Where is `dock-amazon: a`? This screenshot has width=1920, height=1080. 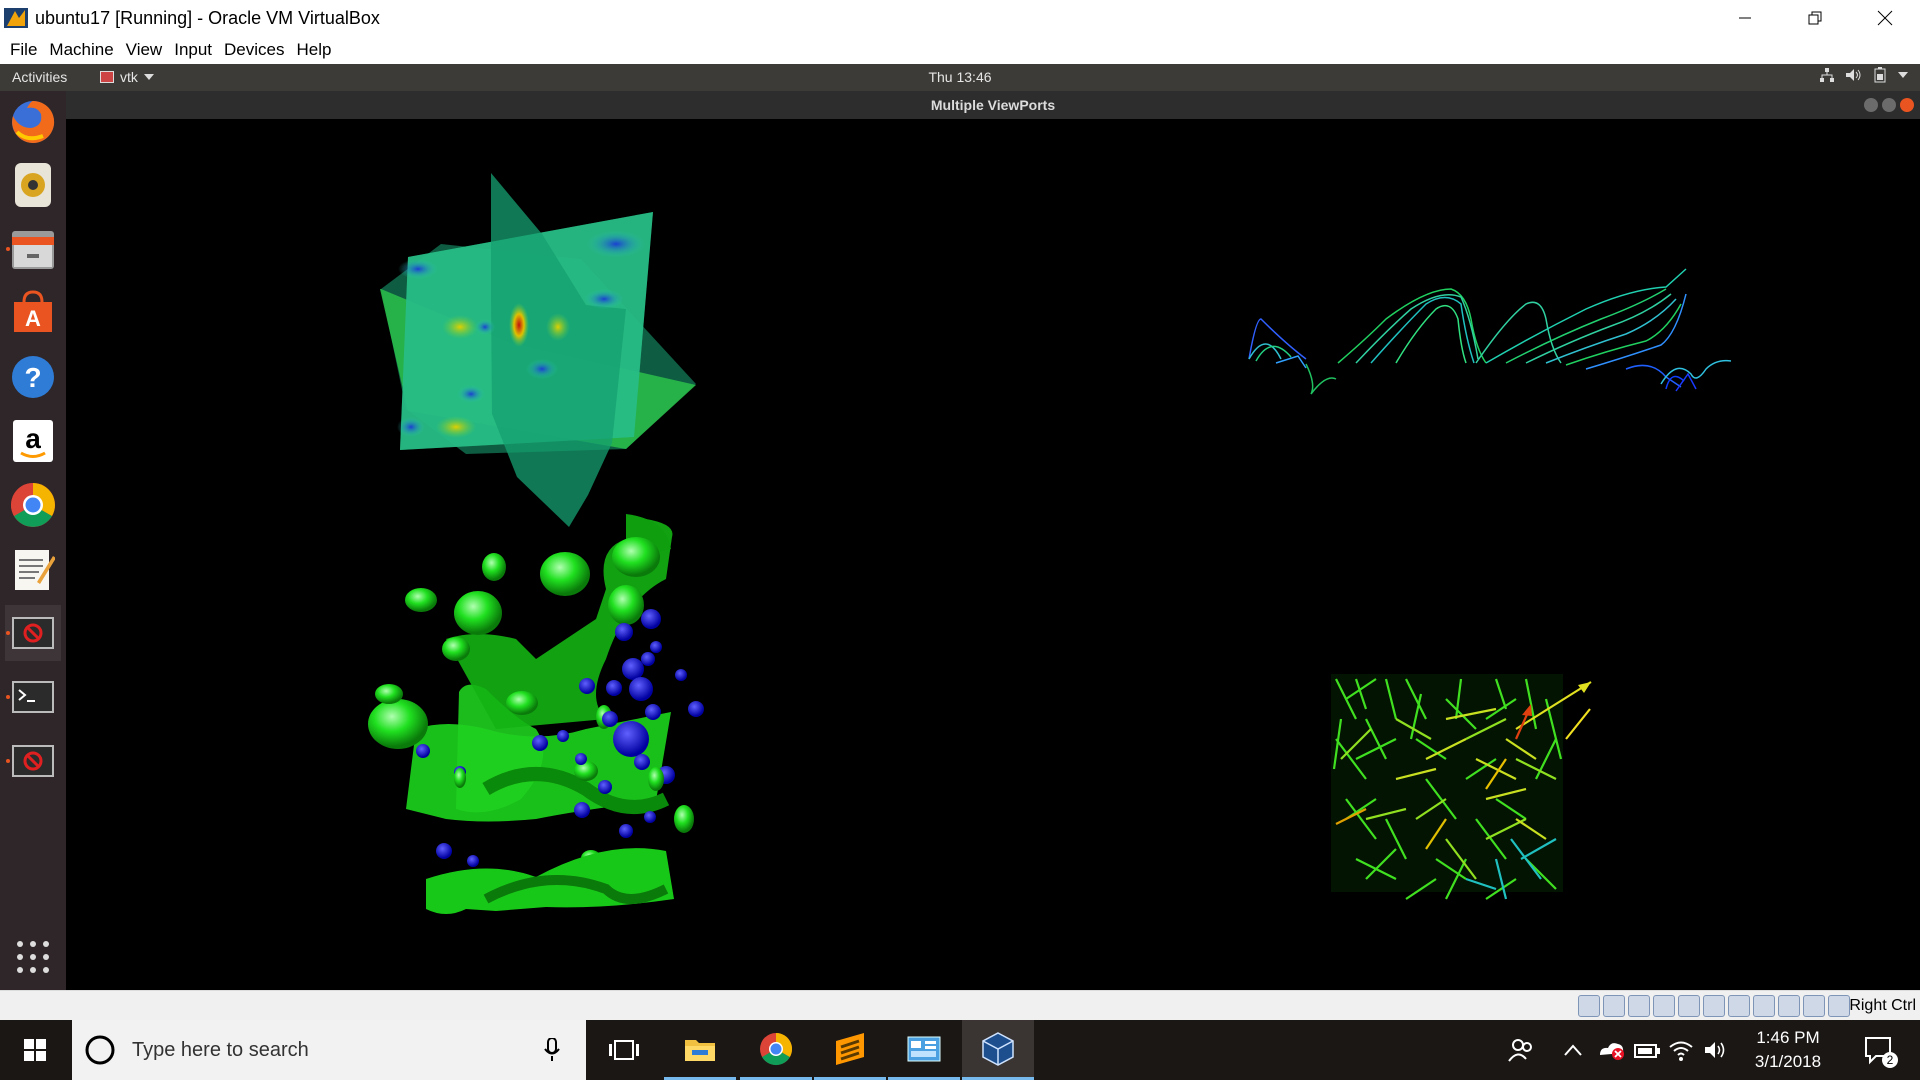 dock-amazon: a is located at coordinates (33, 441).